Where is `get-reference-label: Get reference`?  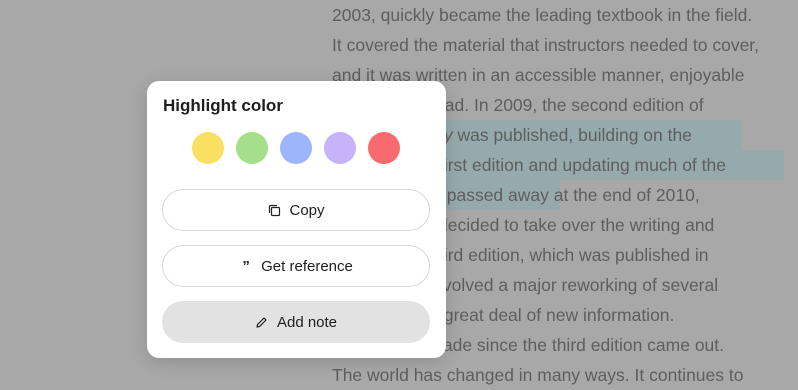 get-reference-label: Get reference is located at coordinates (307, 266).